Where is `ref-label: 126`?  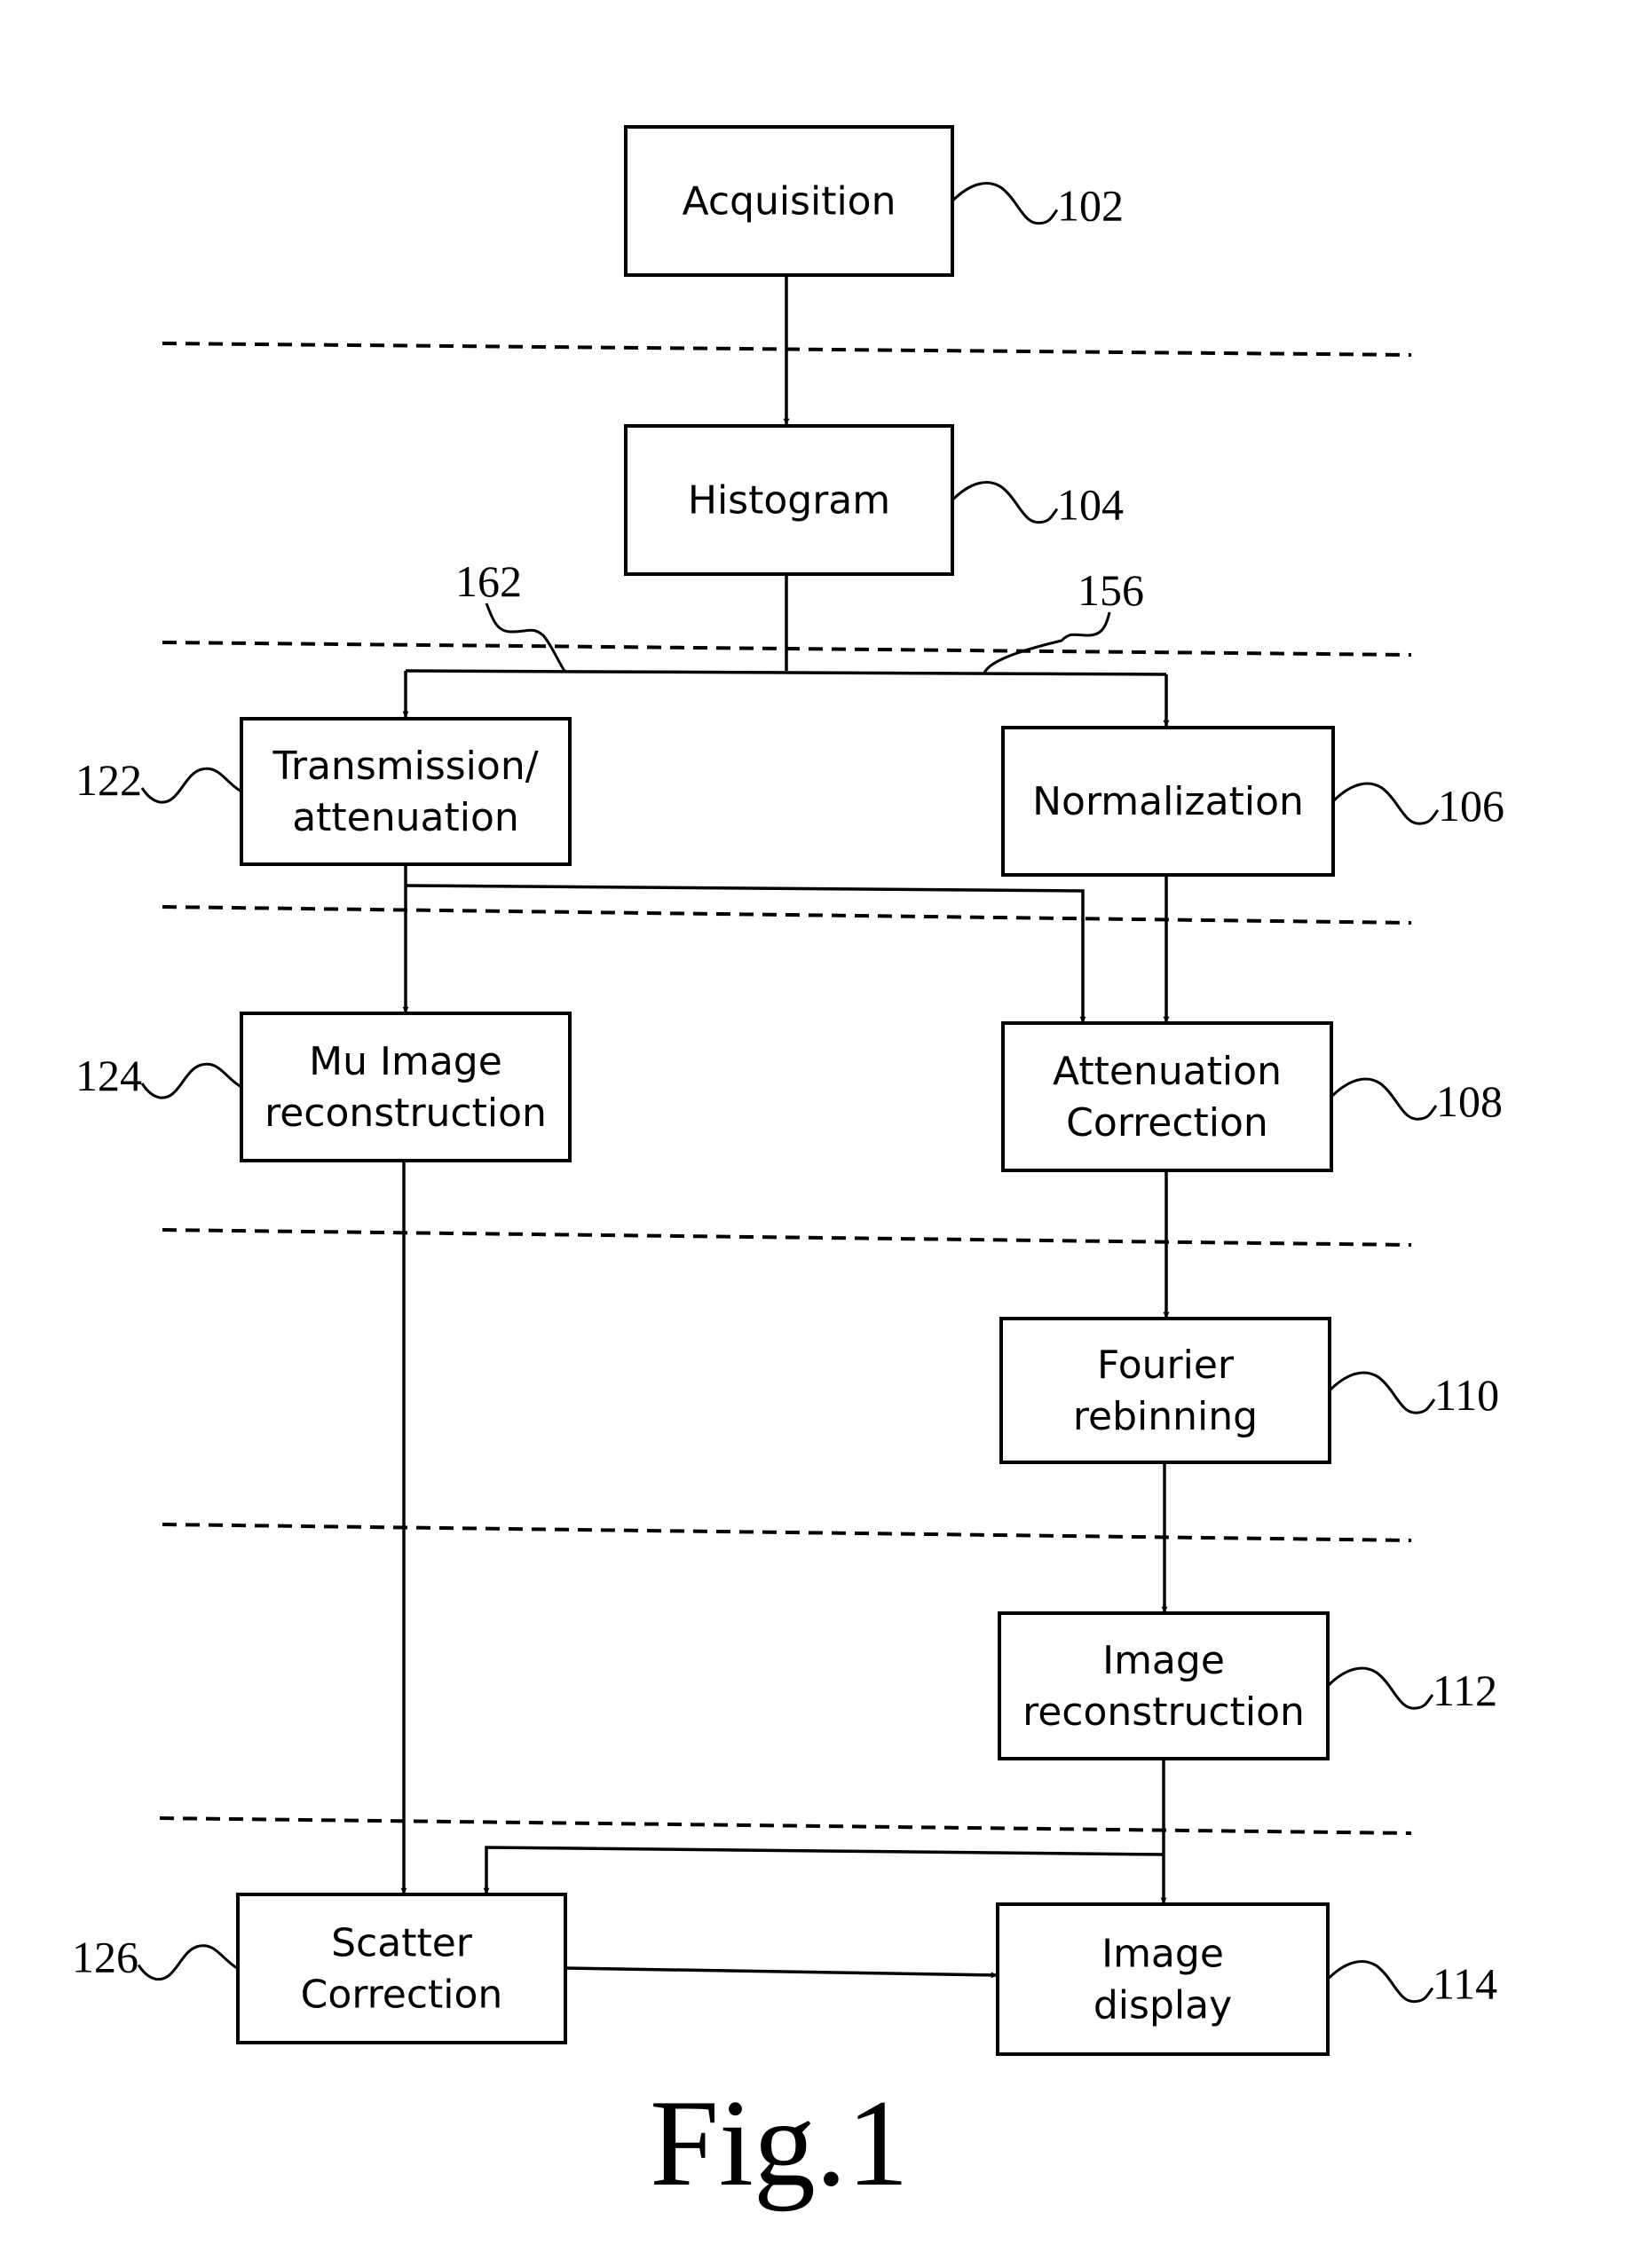
ref-label: 126 is located at coordinates (105, 1957).